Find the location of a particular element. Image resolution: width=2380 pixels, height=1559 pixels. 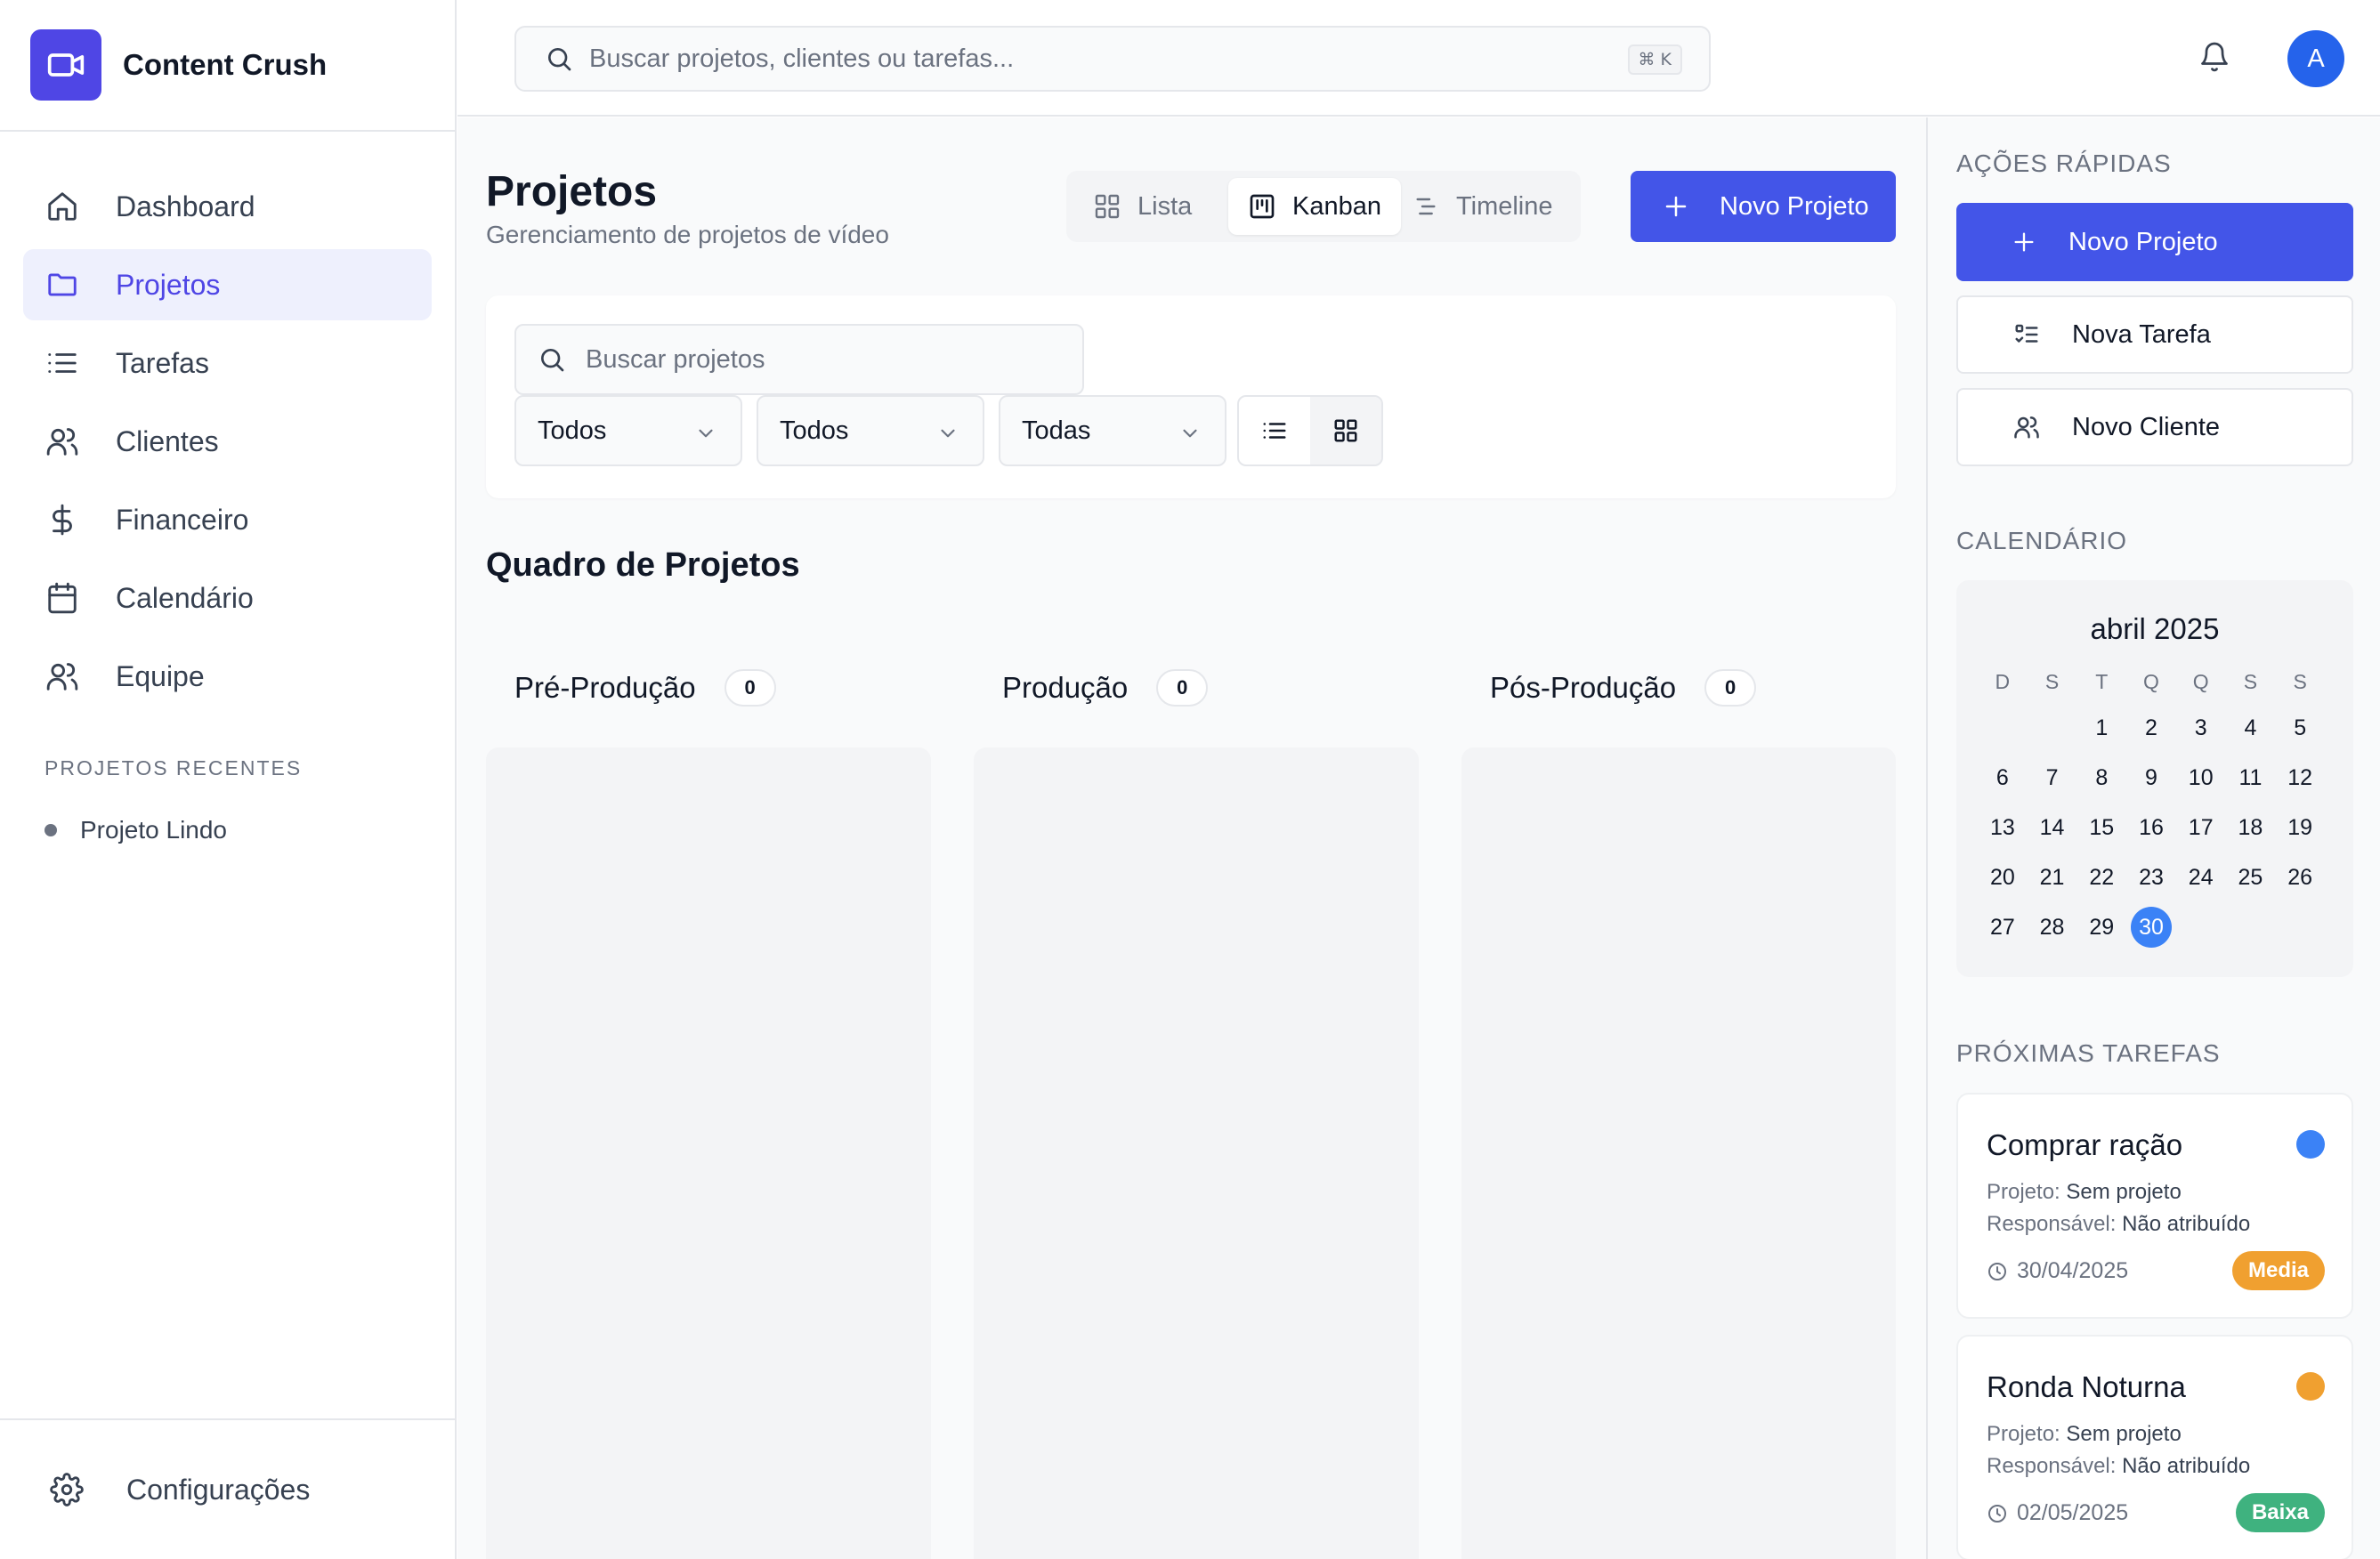

global-search: ⌘ K is located at coordinates (1113, 59).